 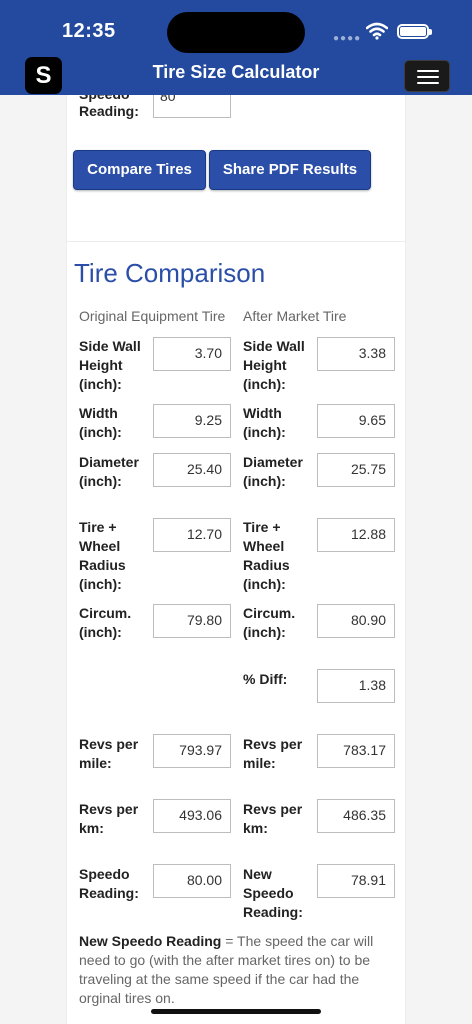 I want to click on battery-icon, so click(x=414, y=31).